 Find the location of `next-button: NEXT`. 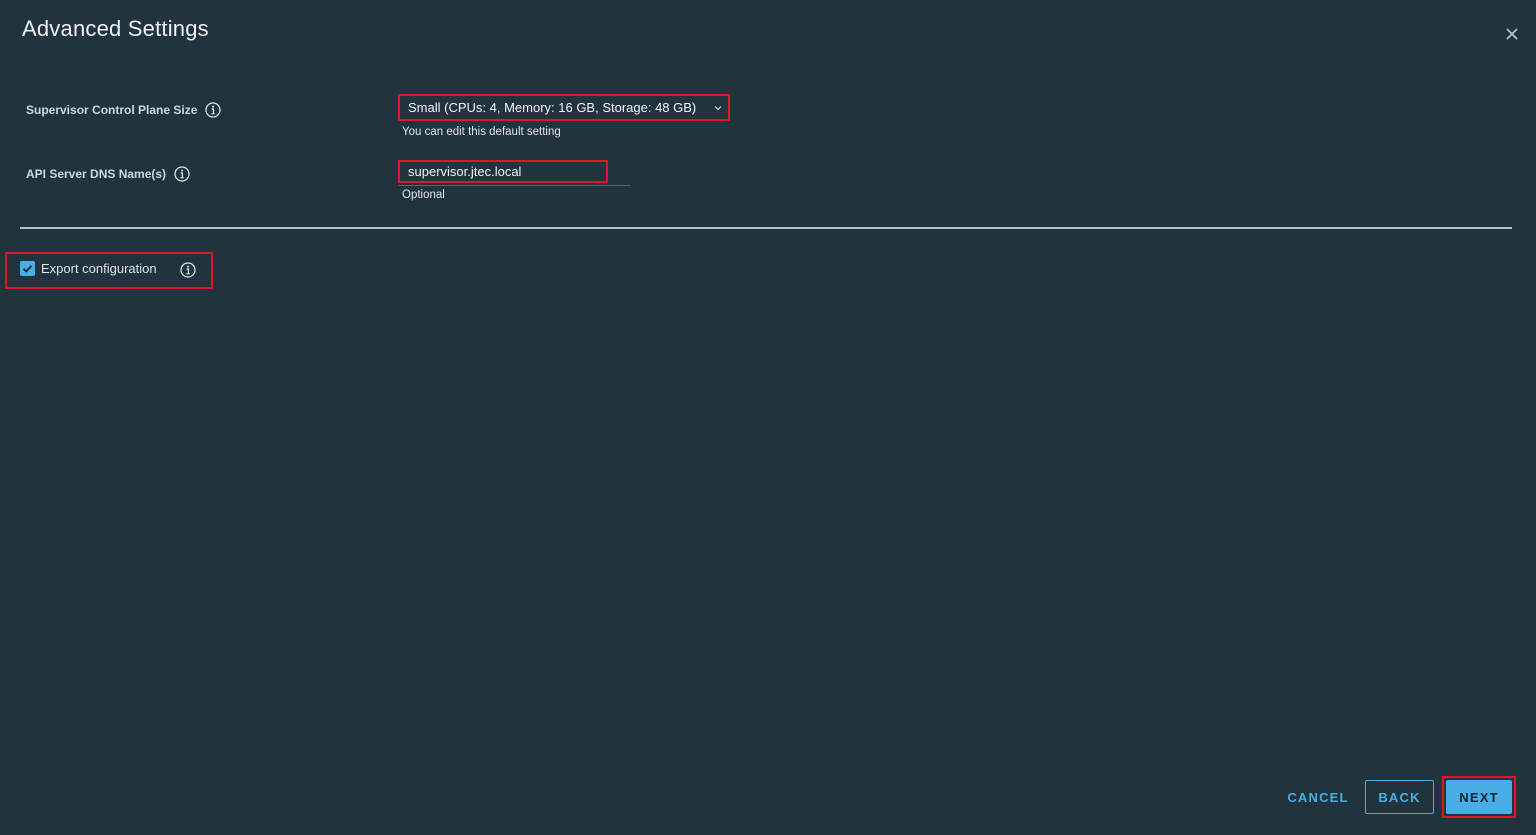

next-button: NEXT is located at coordinates (1479, 797).